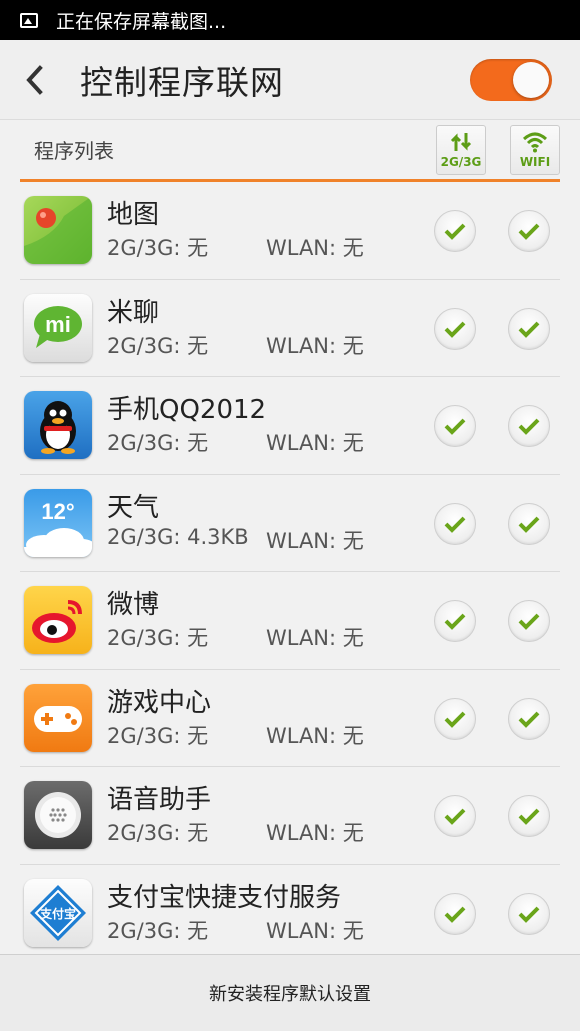 The width and height of the screenshot is (580, 1031). I want to click on list-header: 程序列表 2G/3G WIFI, so click(290, 151).